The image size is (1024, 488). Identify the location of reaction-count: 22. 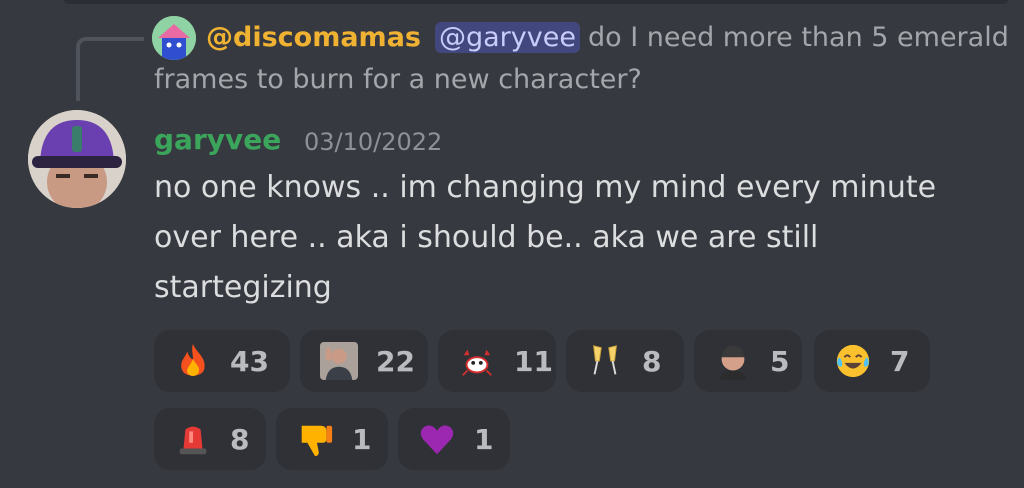
(395, 361).